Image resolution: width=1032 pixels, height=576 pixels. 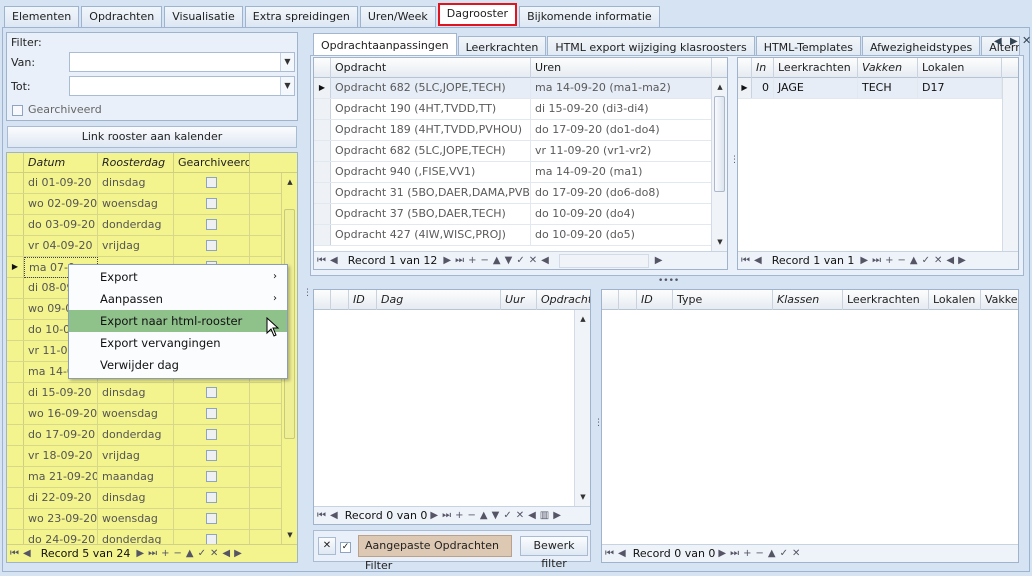 What do you see at coordinates (152, 137) in the screenshot?
I see `link-rooster-button: Link rooster aan kalender` at bounding box center [152, 137].